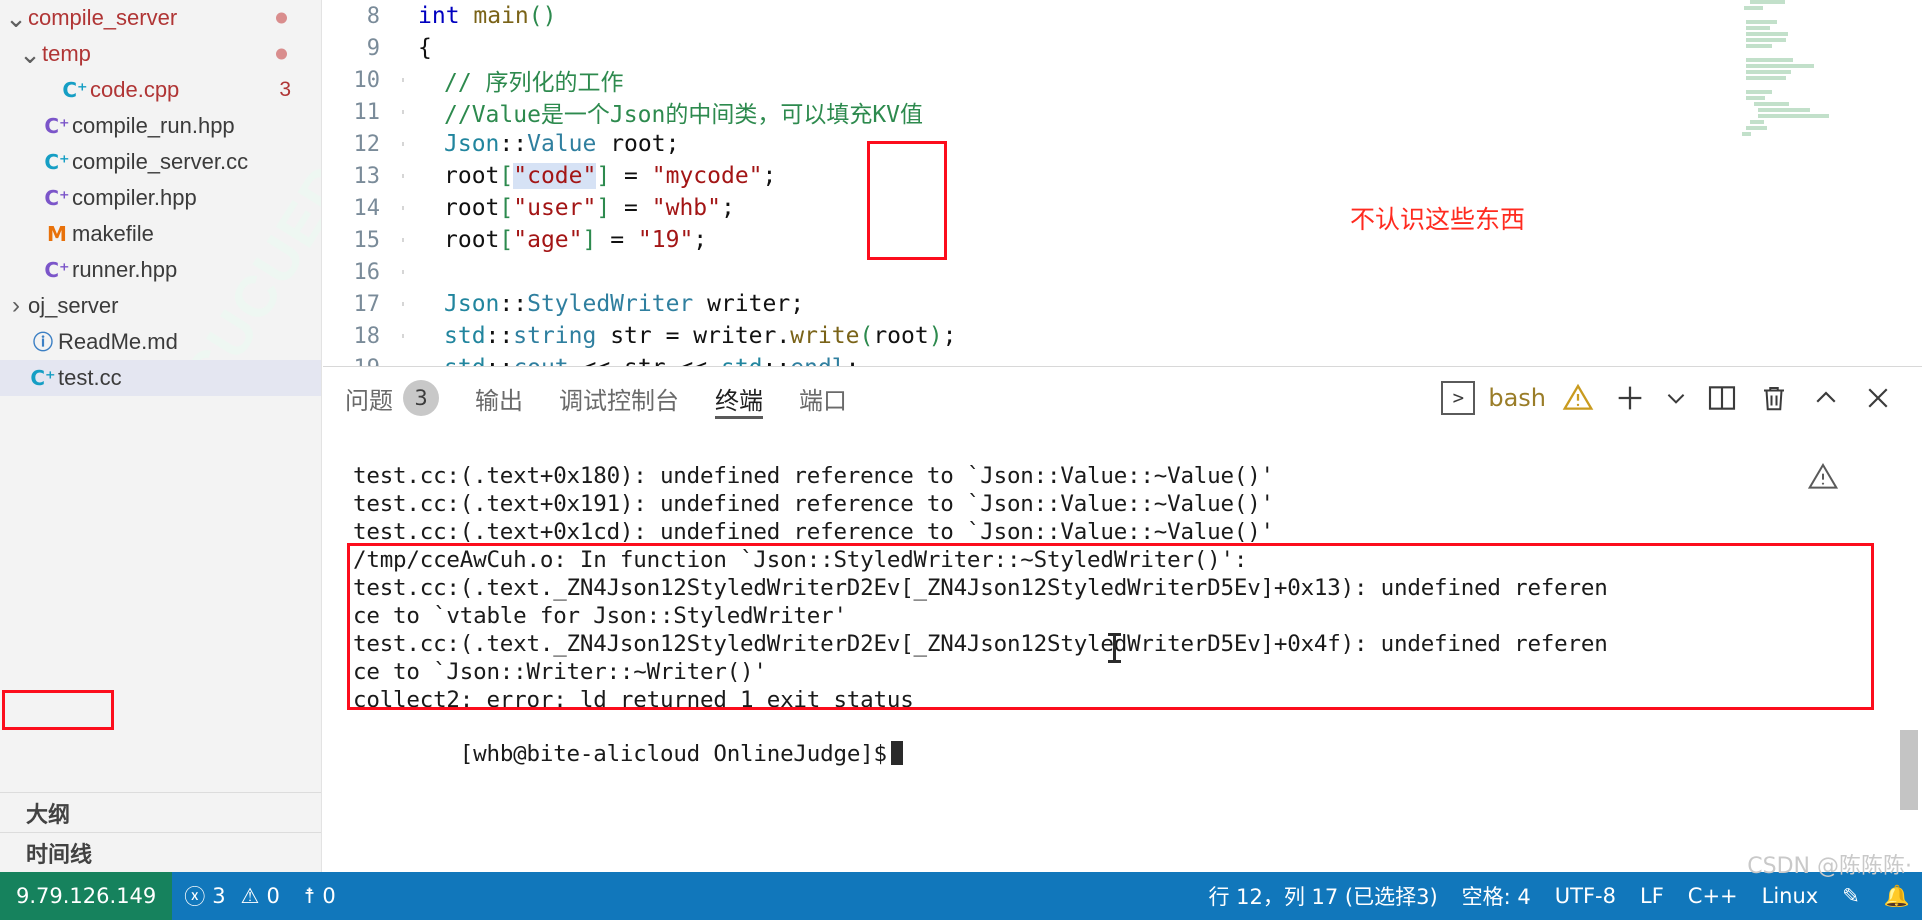  What do you see at coordinates (1122, 144) in the screenshot?
I see `code-line: 12 Json::Value root;` at bounding box center [1122, 144].